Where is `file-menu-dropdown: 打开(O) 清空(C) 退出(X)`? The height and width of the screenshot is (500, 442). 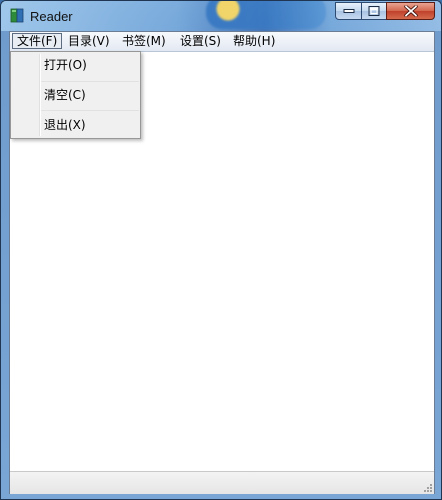
file-menu-dropdown: 打开(O) 清空(C) 退出(X) is located at coordinates (75, 95).